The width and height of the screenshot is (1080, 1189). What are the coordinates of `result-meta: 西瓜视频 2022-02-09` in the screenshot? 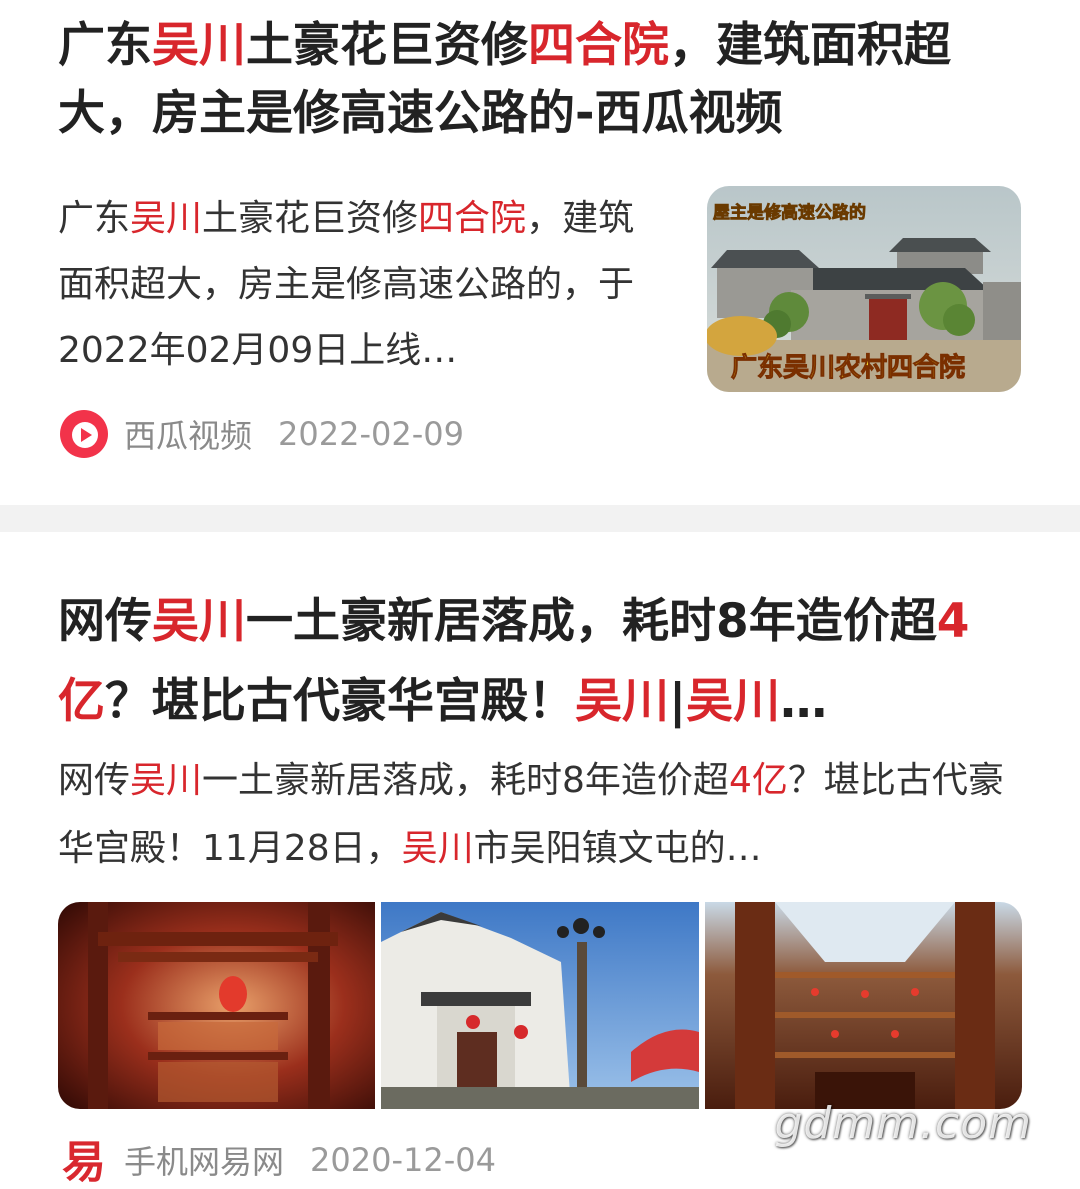 It's located at (261, 434).